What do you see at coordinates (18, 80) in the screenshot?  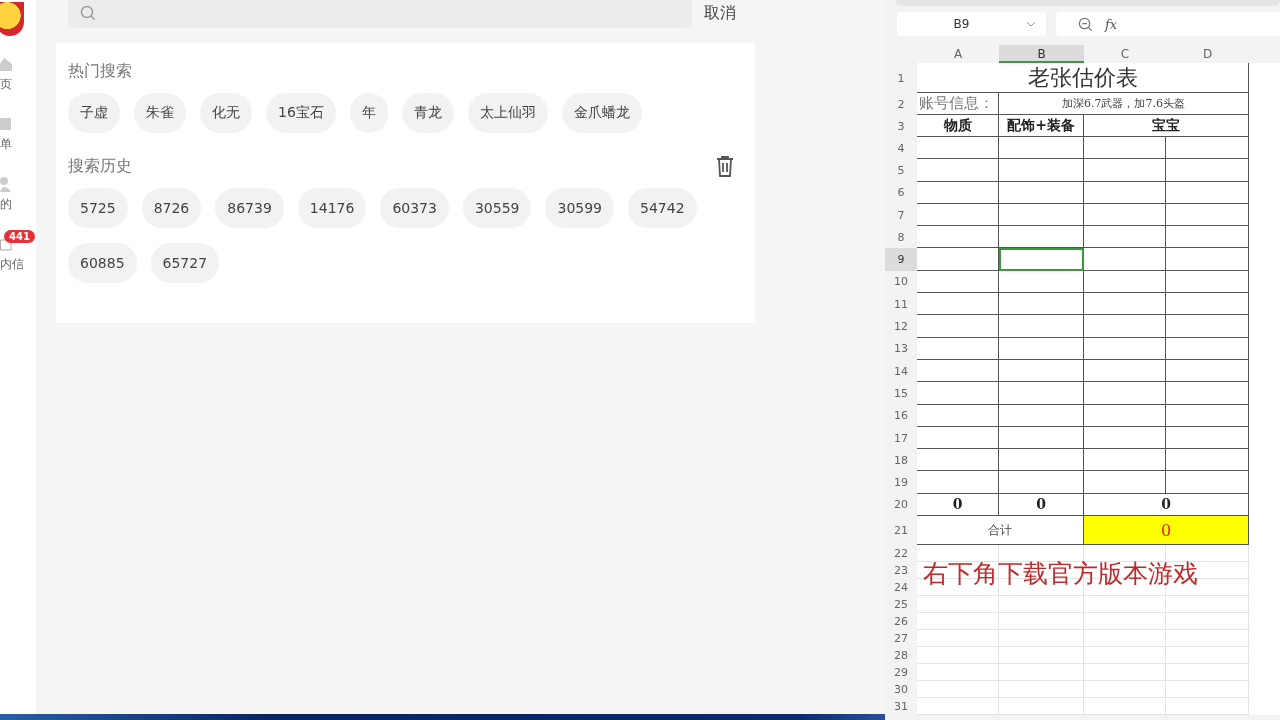 I see `nav-item: 页` at bounding box center [18, 80].